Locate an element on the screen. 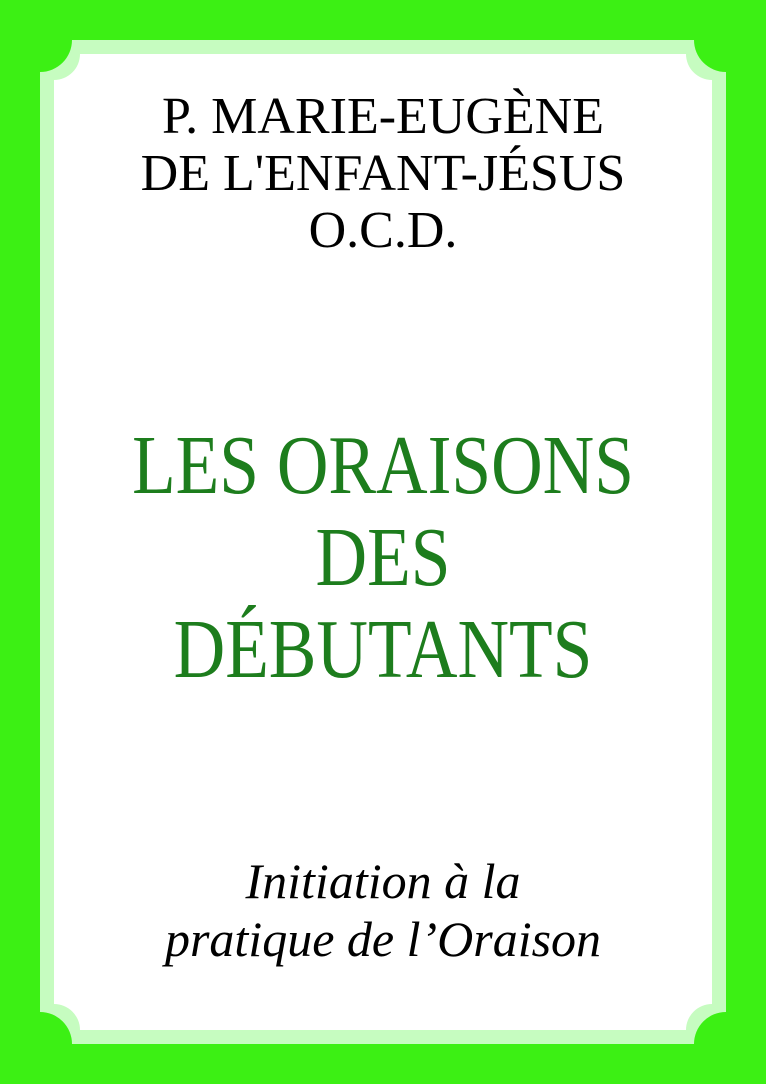  book-subtitle: Initiation à la pratique de l’Oraison is located at coordinates (383, 910).